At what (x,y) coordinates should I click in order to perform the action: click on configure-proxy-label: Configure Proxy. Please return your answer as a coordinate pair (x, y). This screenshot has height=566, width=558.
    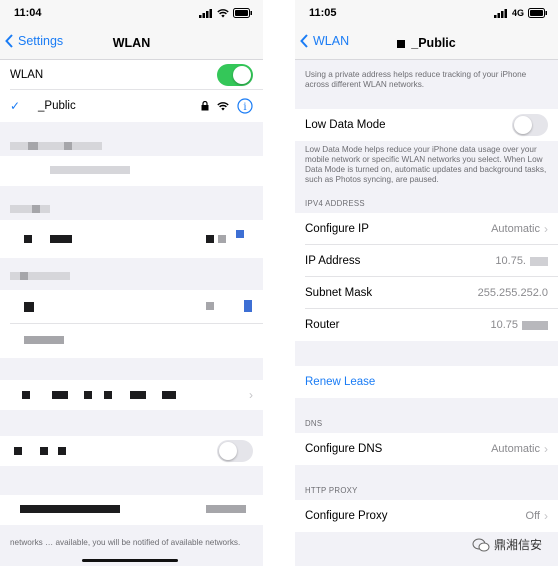
    Looking at the image, I should click on (346, 516).